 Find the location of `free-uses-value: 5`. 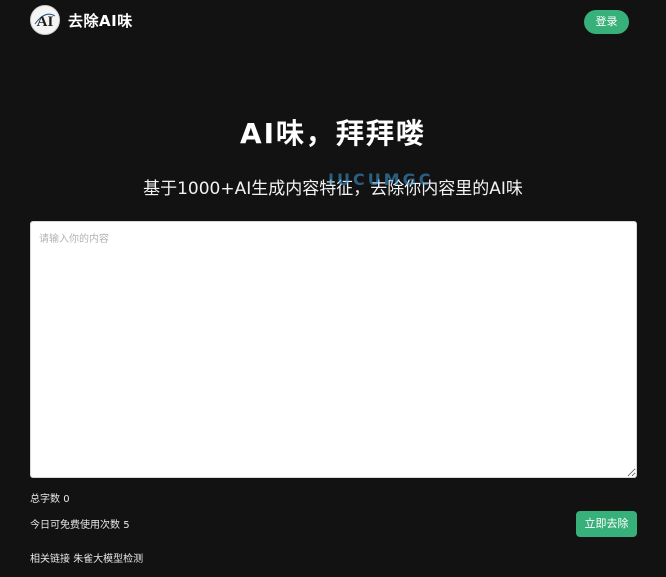

free-uses-value: 5 is located at coordinates (126, 525).